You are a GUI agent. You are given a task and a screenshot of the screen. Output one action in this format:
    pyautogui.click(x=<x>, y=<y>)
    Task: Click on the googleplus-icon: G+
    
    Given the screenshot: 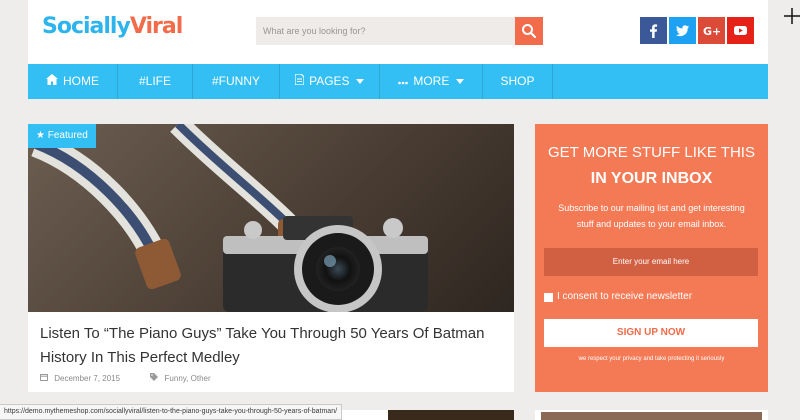 What is the action you would take?
    pyautogui.click(x=712, y=31)
    